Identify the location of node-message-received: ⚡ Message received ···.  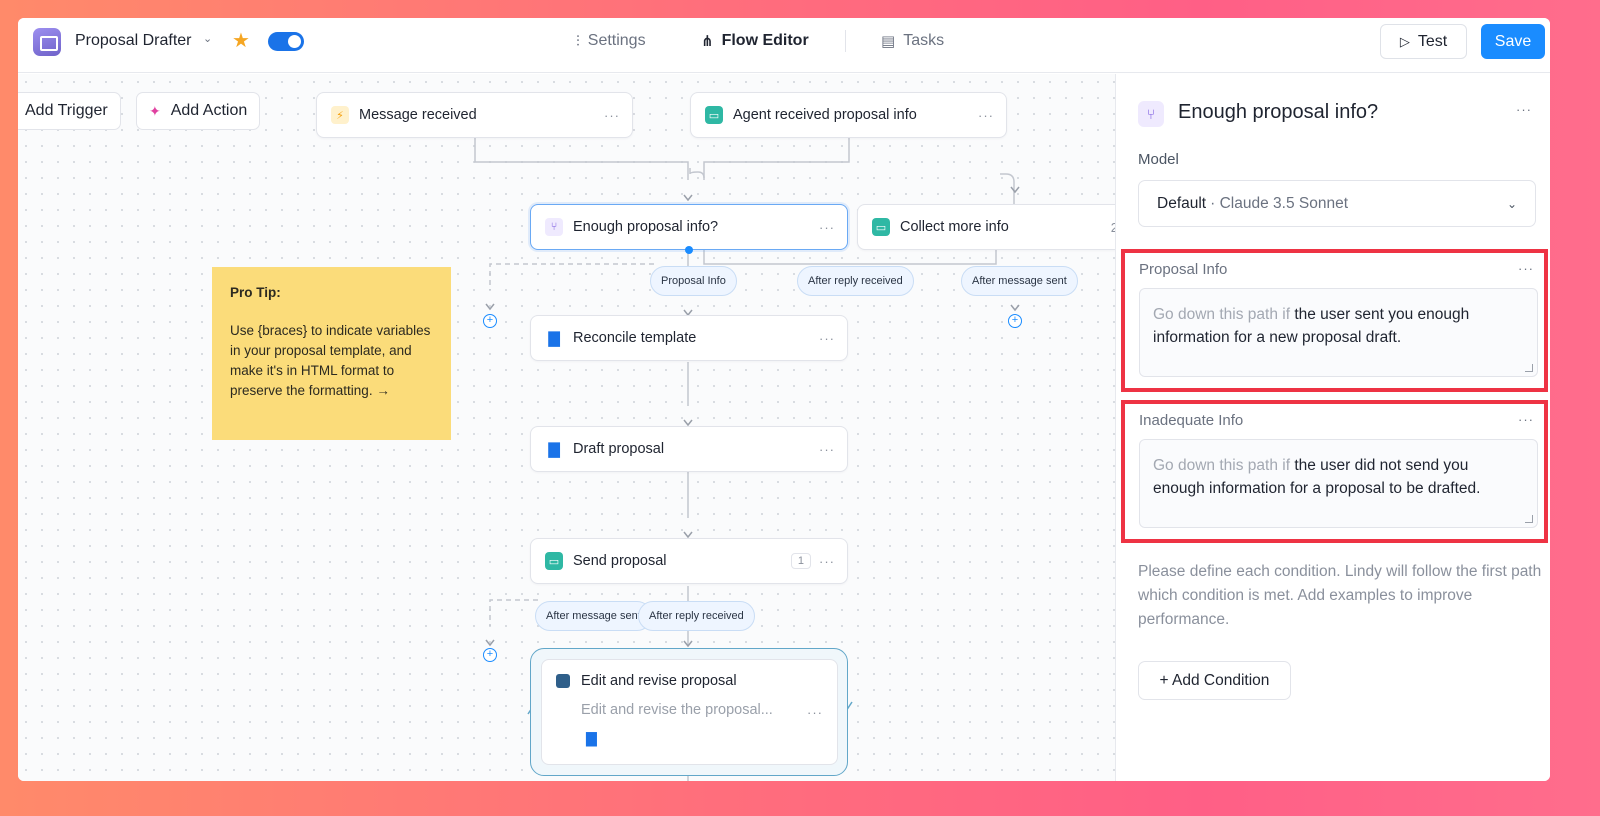
(474, 115).